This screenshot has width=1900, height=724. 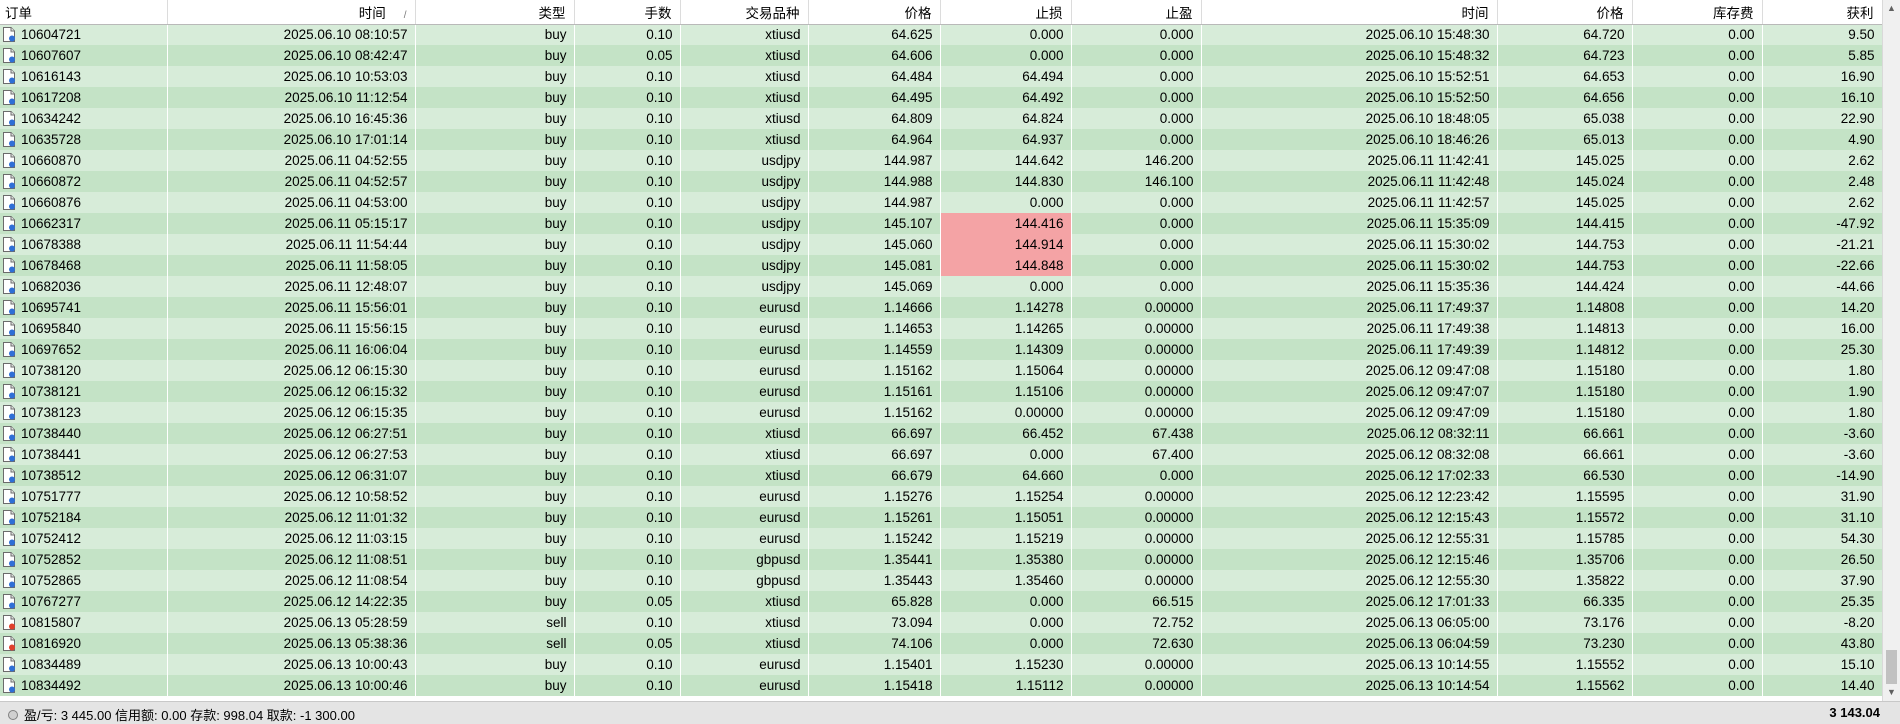 I want to click on scroll-down-arrow-icon: ▼, so click(x=1891, y=692).